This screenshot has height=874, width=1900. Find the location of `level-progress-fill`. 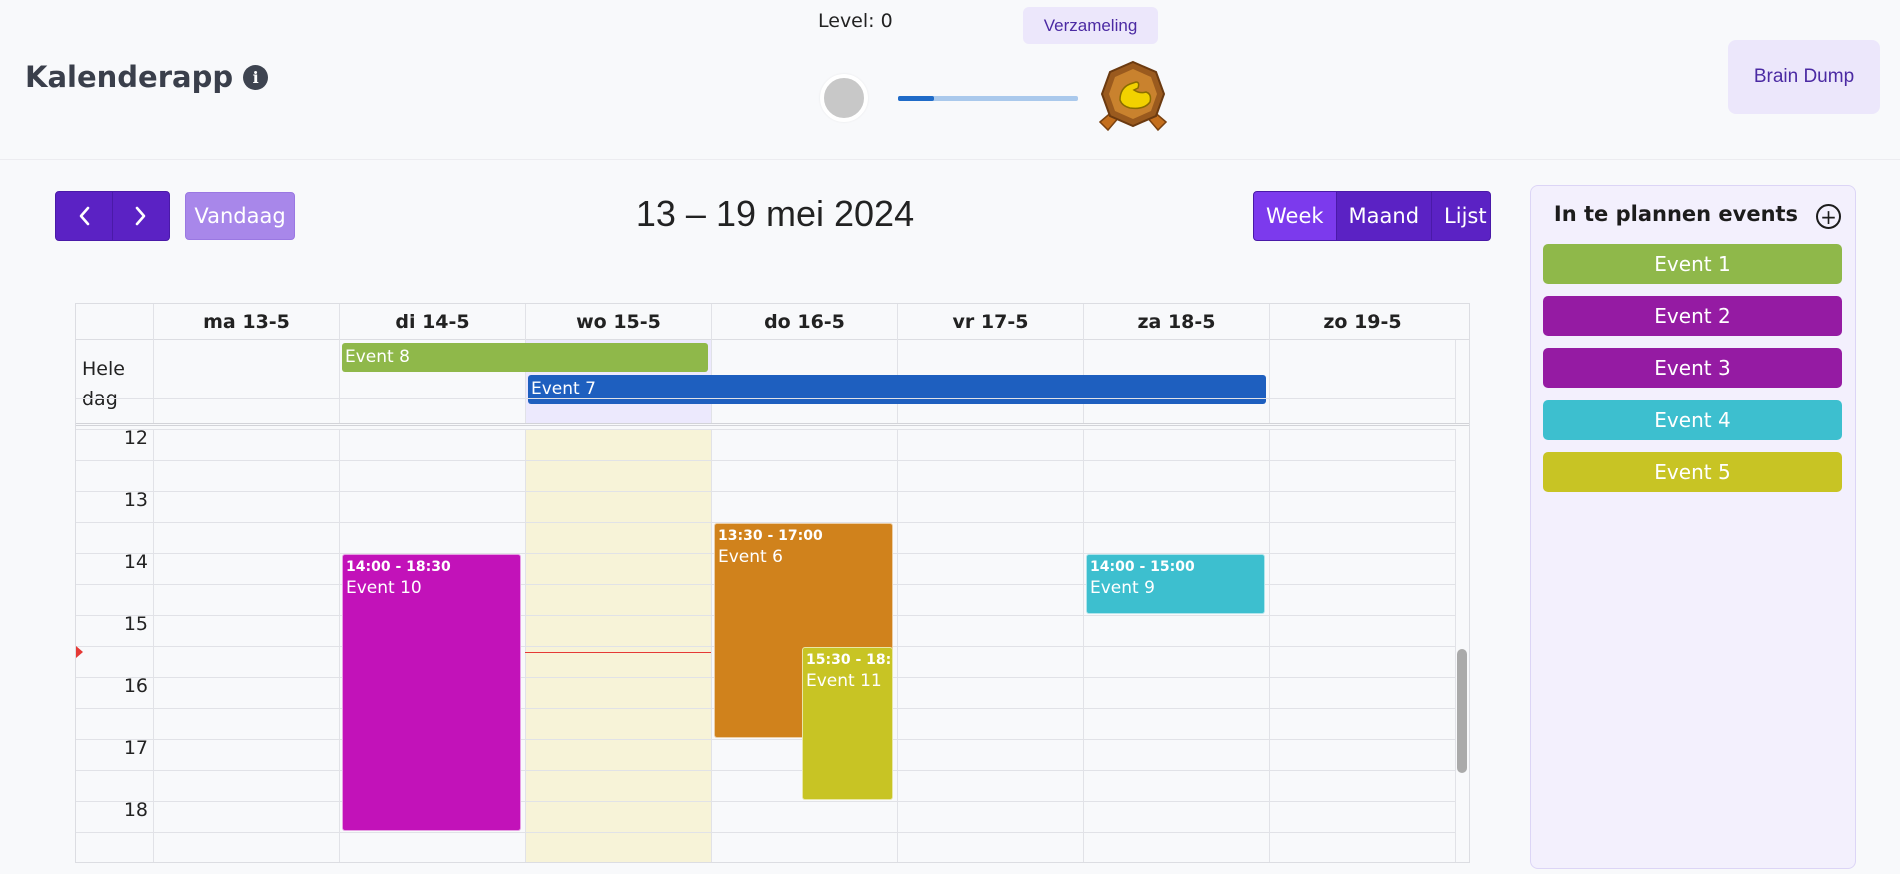

level-progress-fill is located at coordinates (916, 98).